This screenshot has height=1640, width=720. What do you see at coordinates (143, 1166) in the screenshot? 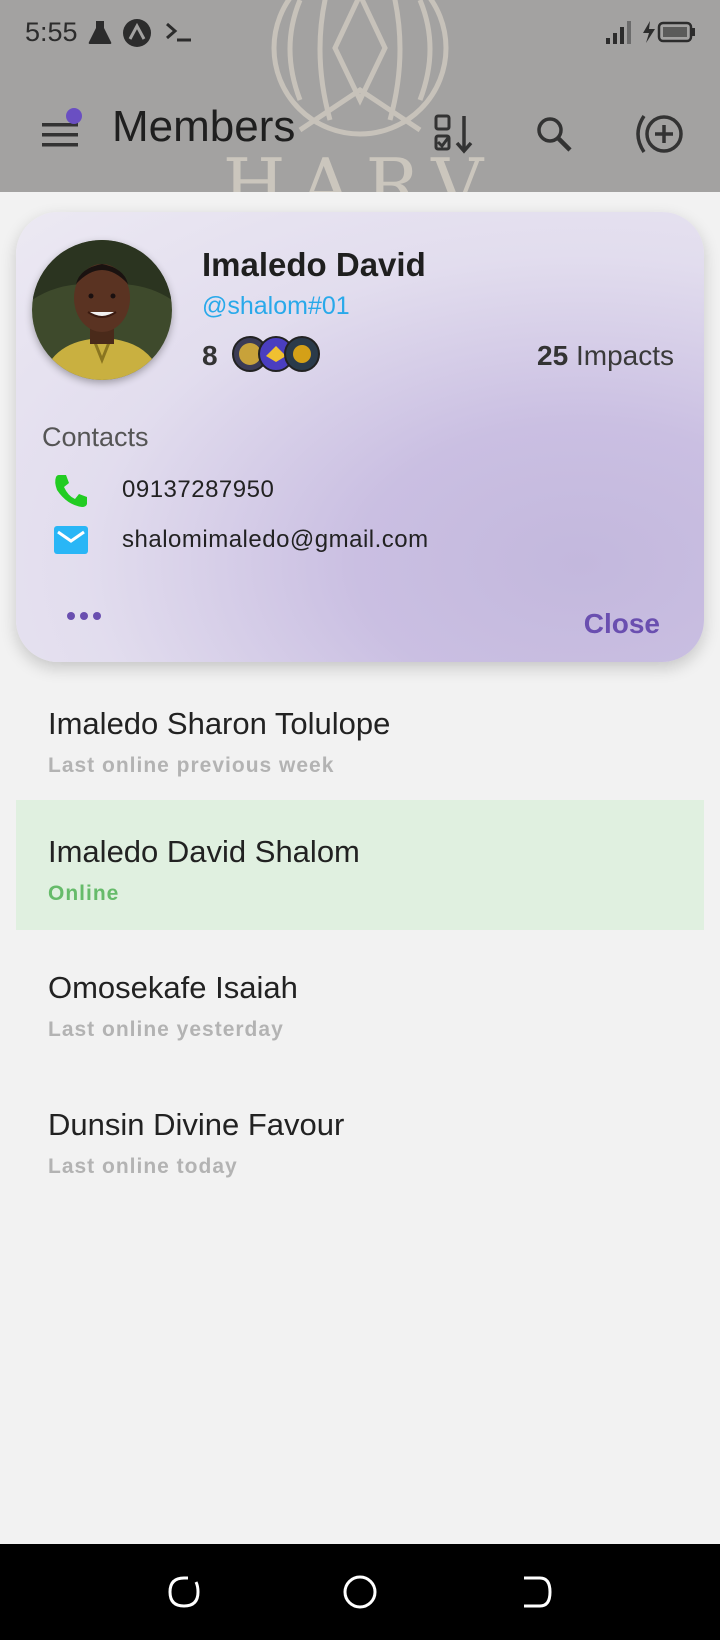
I see `member-status: Last online today` at bounding box center [143, 1166].